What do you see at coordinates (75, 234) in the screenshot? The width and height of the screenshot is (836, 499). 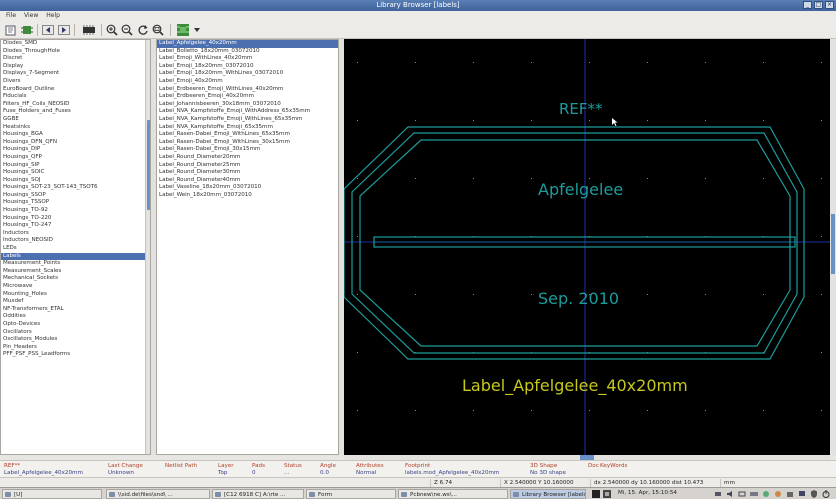 I see `library-item: Inductors` at bounding box center [75, 234].